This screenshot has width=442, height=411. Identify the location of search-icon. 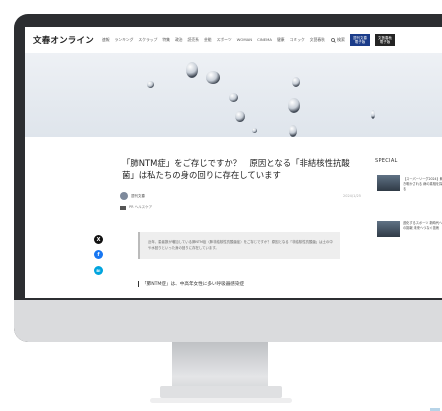
(333, 40).